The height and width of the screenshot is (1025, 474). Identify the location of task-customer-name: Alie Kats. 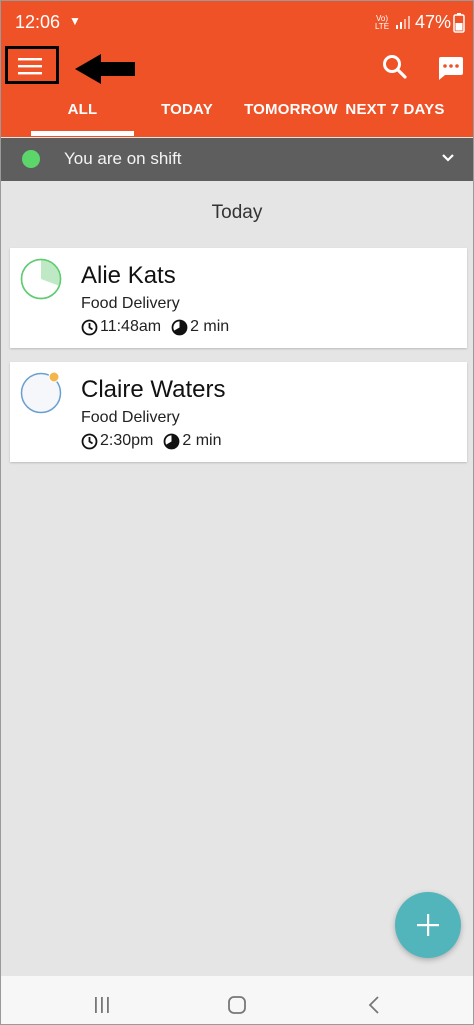
(128, 275).